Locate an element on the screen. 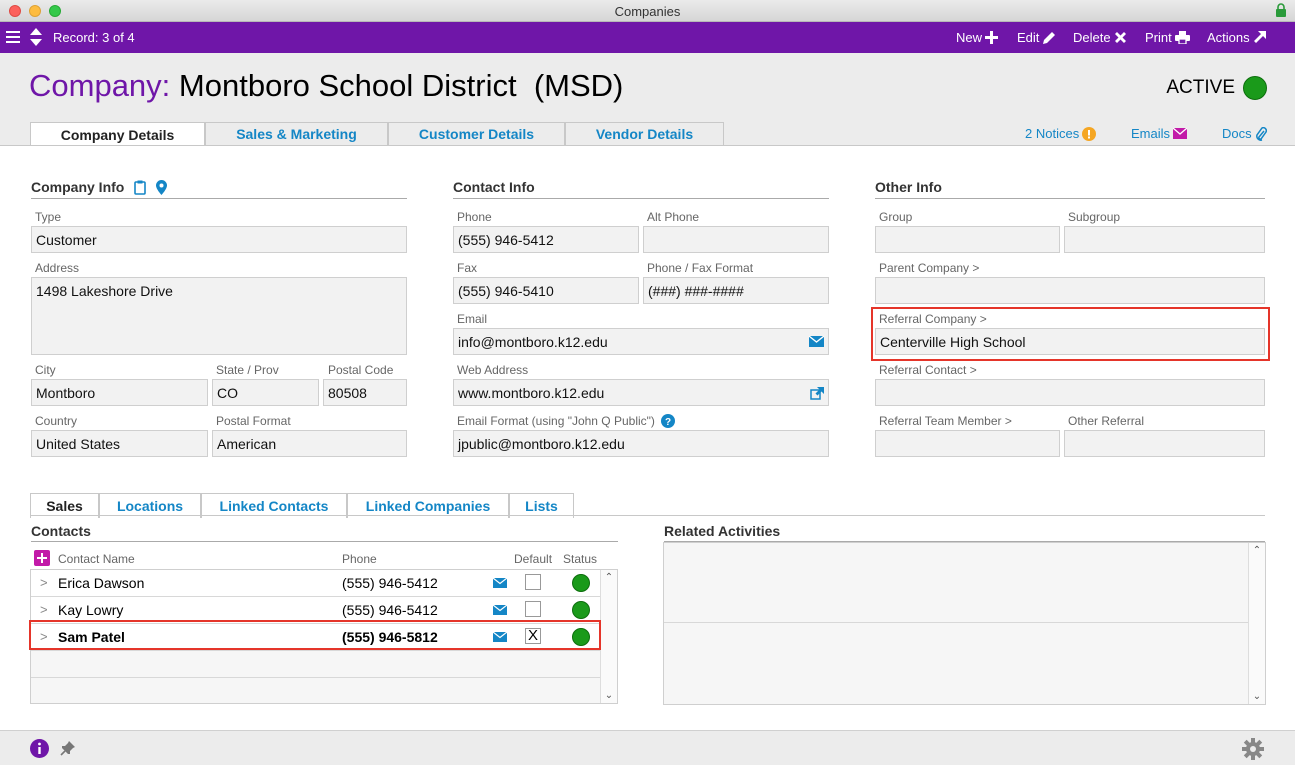  notices-link: 2 Notices is located at coordinates (1061, 133).